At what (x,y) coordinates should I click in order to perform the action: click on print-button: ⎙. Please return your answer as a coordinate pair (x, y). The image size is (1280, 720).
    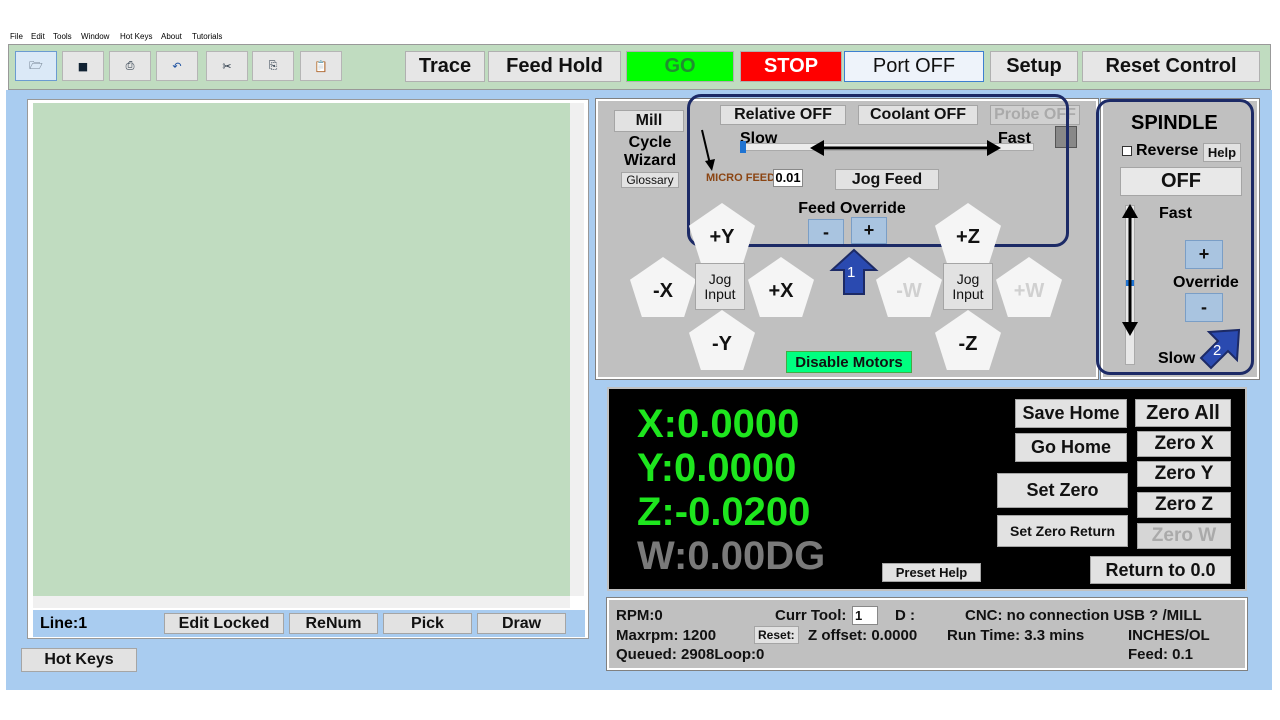
    Looking at the image, I should click on (130, 66).